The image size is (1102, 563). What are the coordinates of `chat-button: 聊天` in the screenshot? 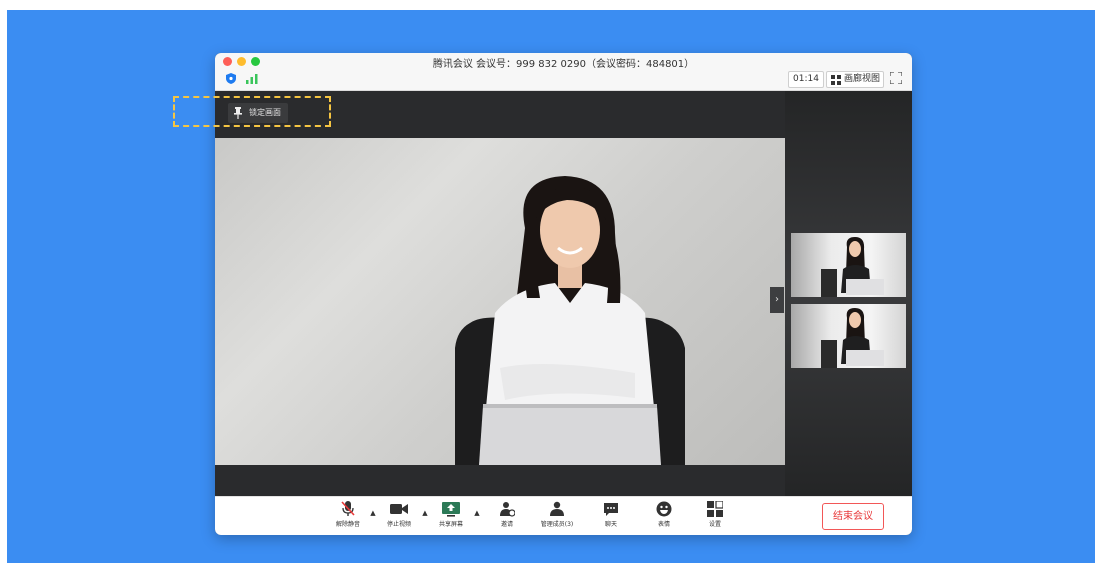 It's located at (611, 517).